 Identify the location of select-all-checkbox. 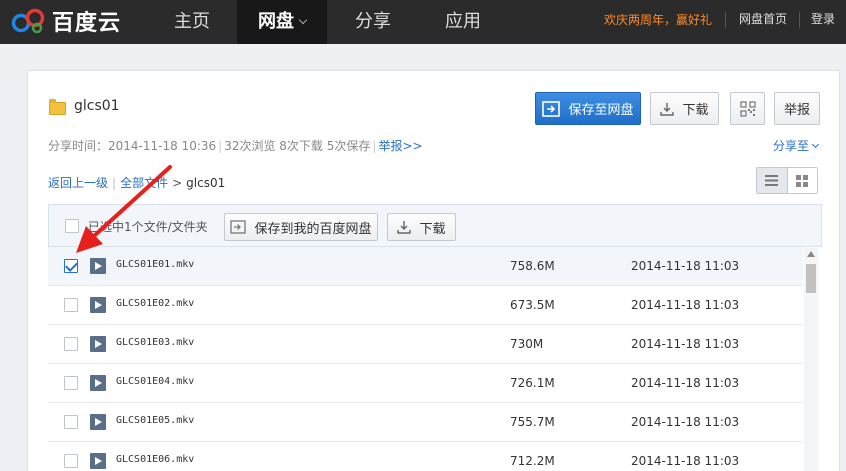
(72, 226).